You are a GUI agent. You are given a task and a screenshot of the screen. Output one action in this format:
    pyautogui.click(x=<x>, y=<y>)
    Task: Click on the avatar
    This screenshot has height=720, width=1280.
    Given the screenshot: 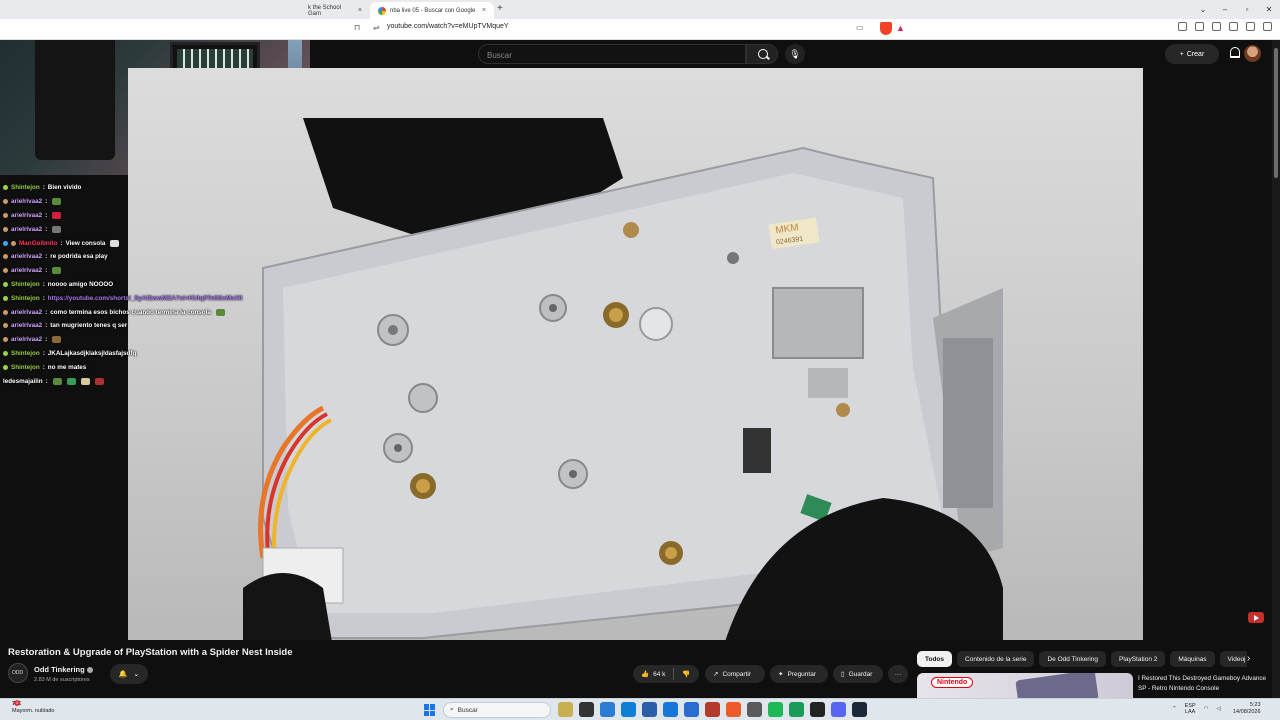 What is the action you would take?
    pyautogui.click(x=1252, y=53)
    